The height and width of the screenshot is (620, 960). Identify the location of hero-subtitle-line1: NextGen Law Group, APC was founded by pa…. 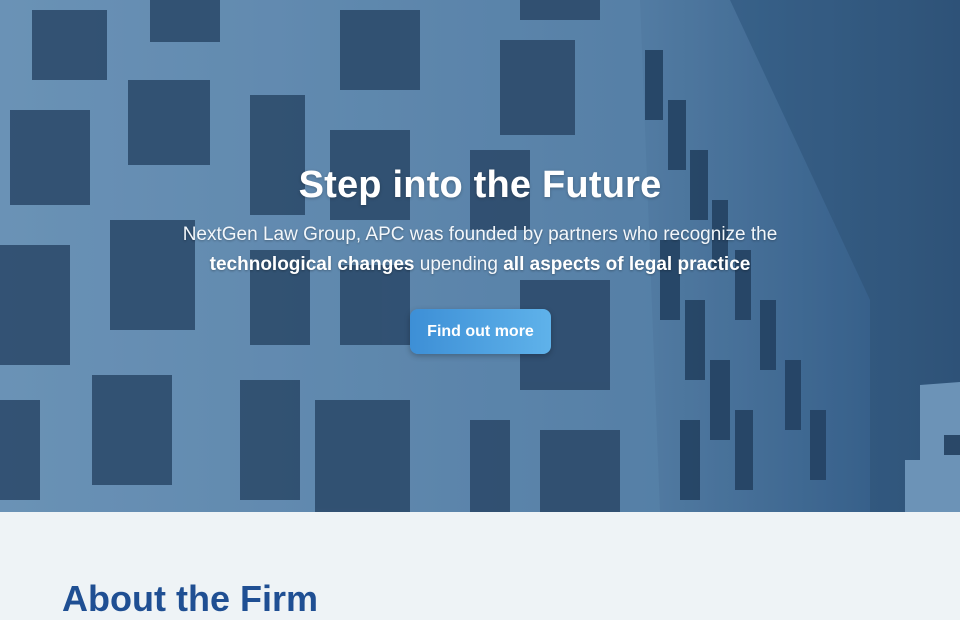
(480, 234).